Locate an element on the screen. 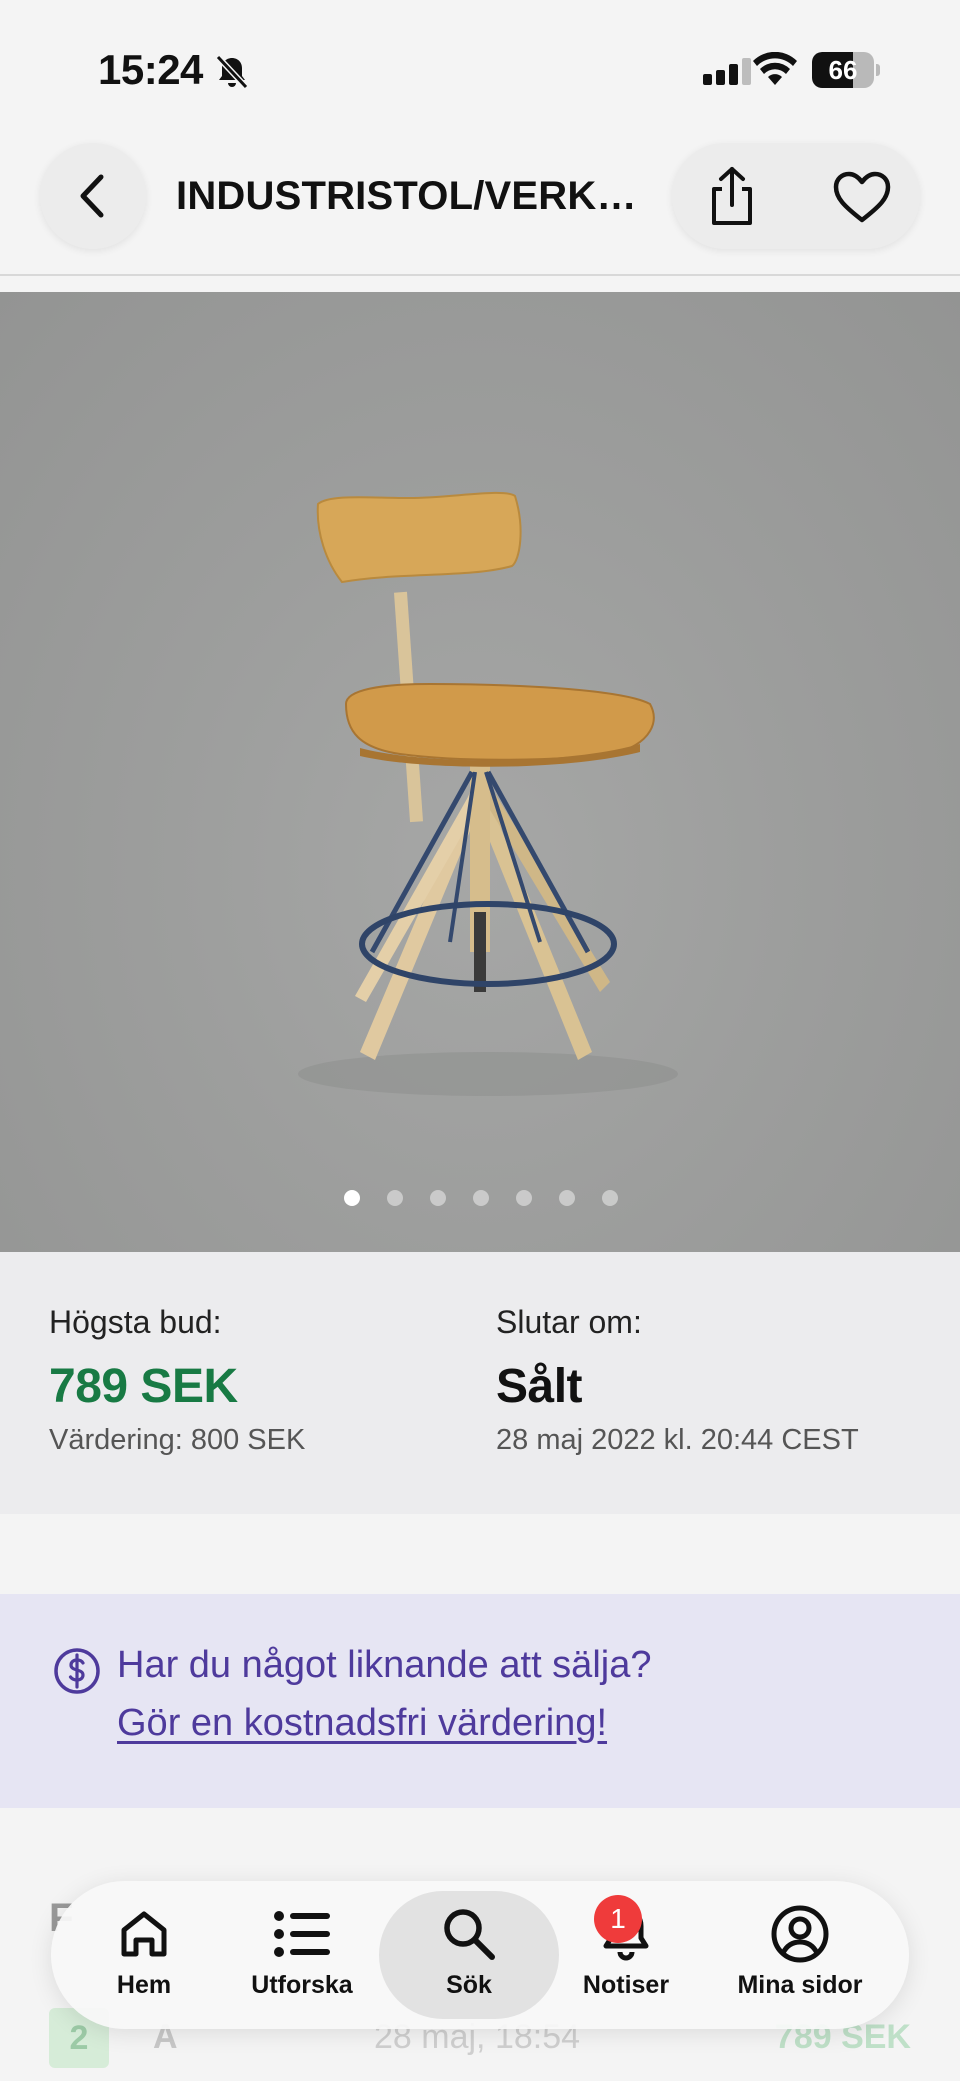  battery-icon: 66 is located at coordinates (846, 70).